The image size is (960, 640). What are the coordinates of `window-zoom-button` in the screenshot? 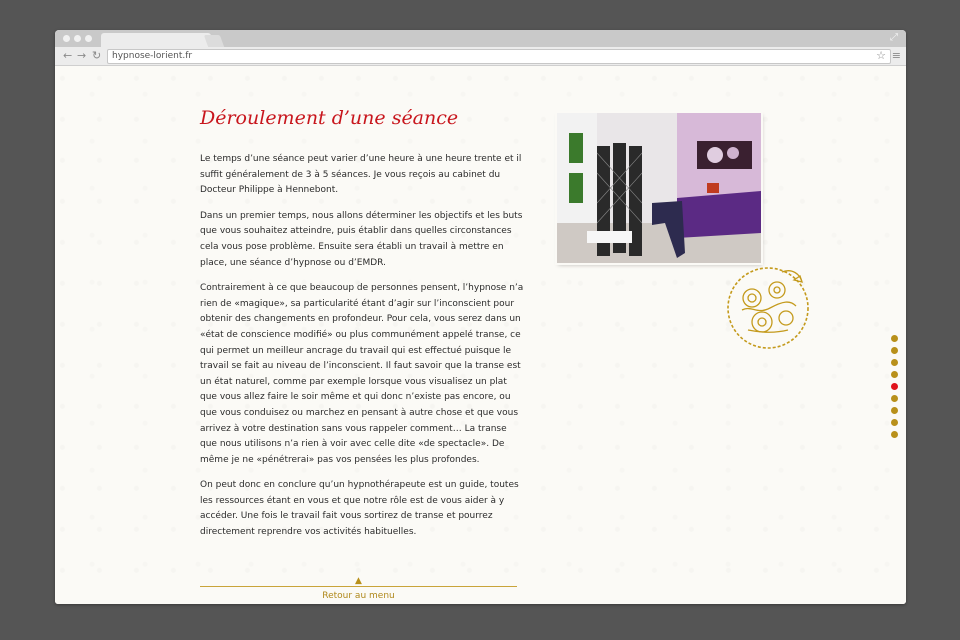 It's located at (88, 38).